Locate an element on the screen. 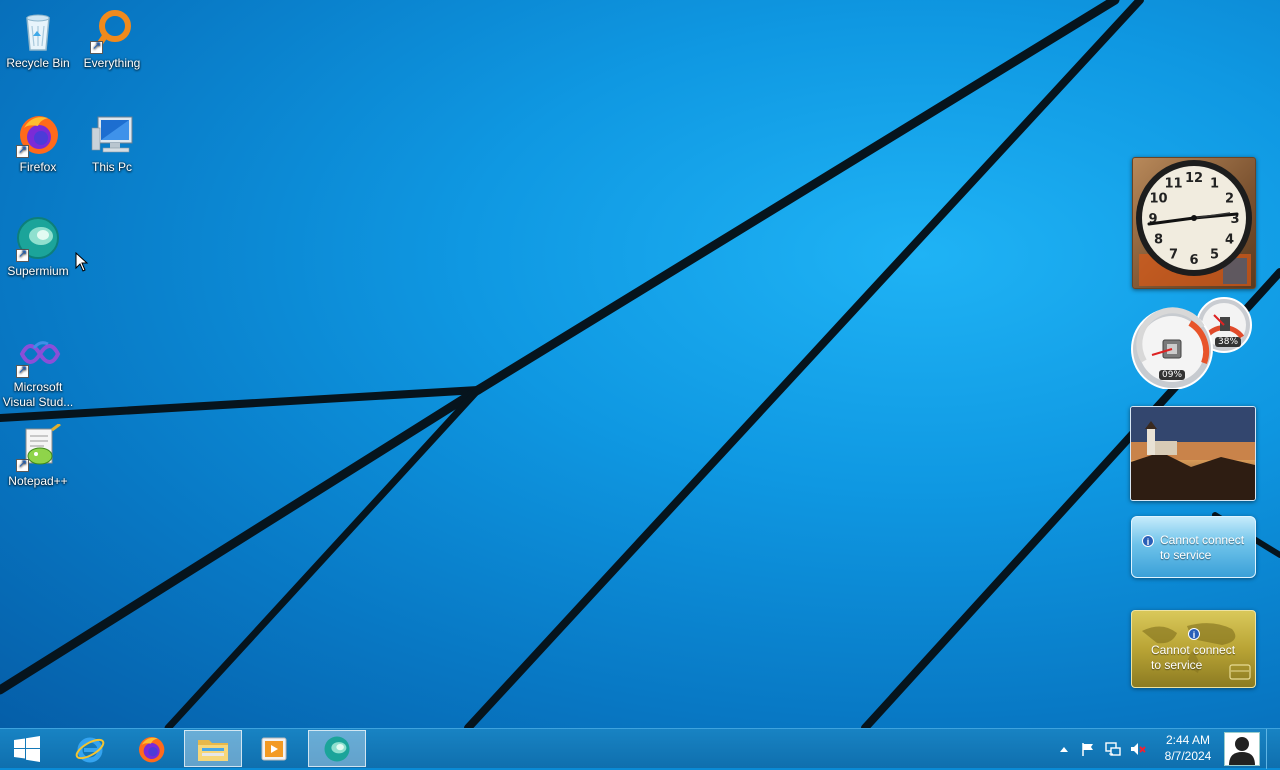  slideshow-gadget is located at coordinates (1193, 453).